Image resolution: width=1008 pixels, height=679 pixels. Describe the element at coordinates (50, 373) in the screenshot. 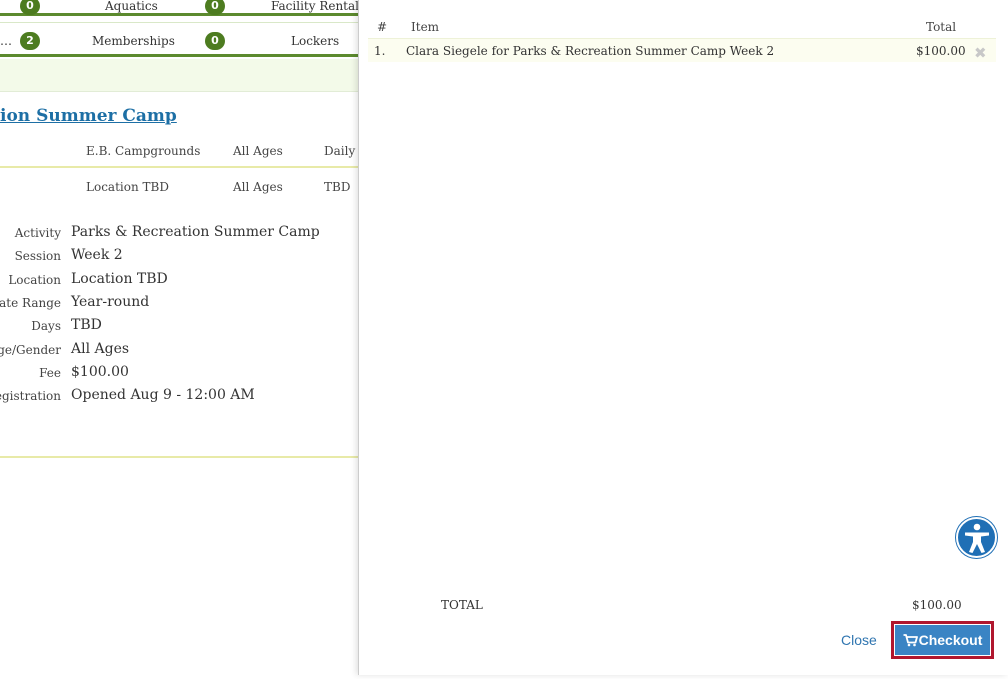

I see `detail-label: Fee` at that location.